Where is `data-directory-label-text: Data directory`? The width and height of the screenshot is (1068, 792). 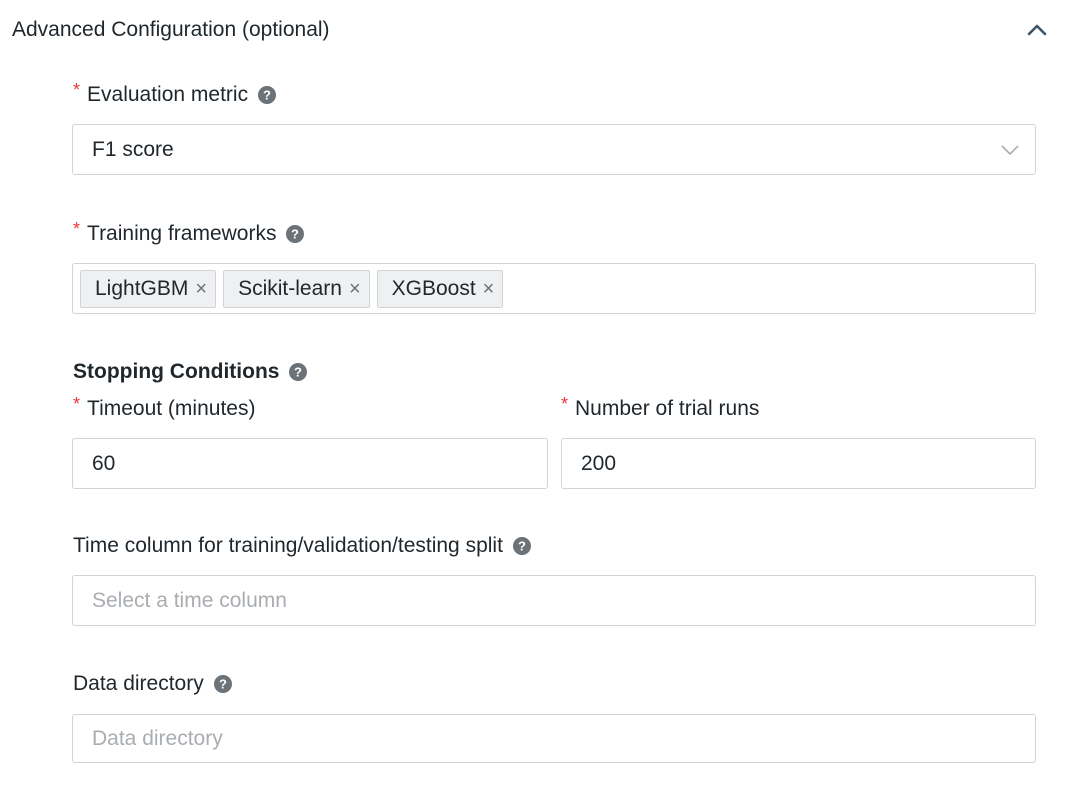 data-directory-label-text: Data directory is located at coordinates (138, 683).